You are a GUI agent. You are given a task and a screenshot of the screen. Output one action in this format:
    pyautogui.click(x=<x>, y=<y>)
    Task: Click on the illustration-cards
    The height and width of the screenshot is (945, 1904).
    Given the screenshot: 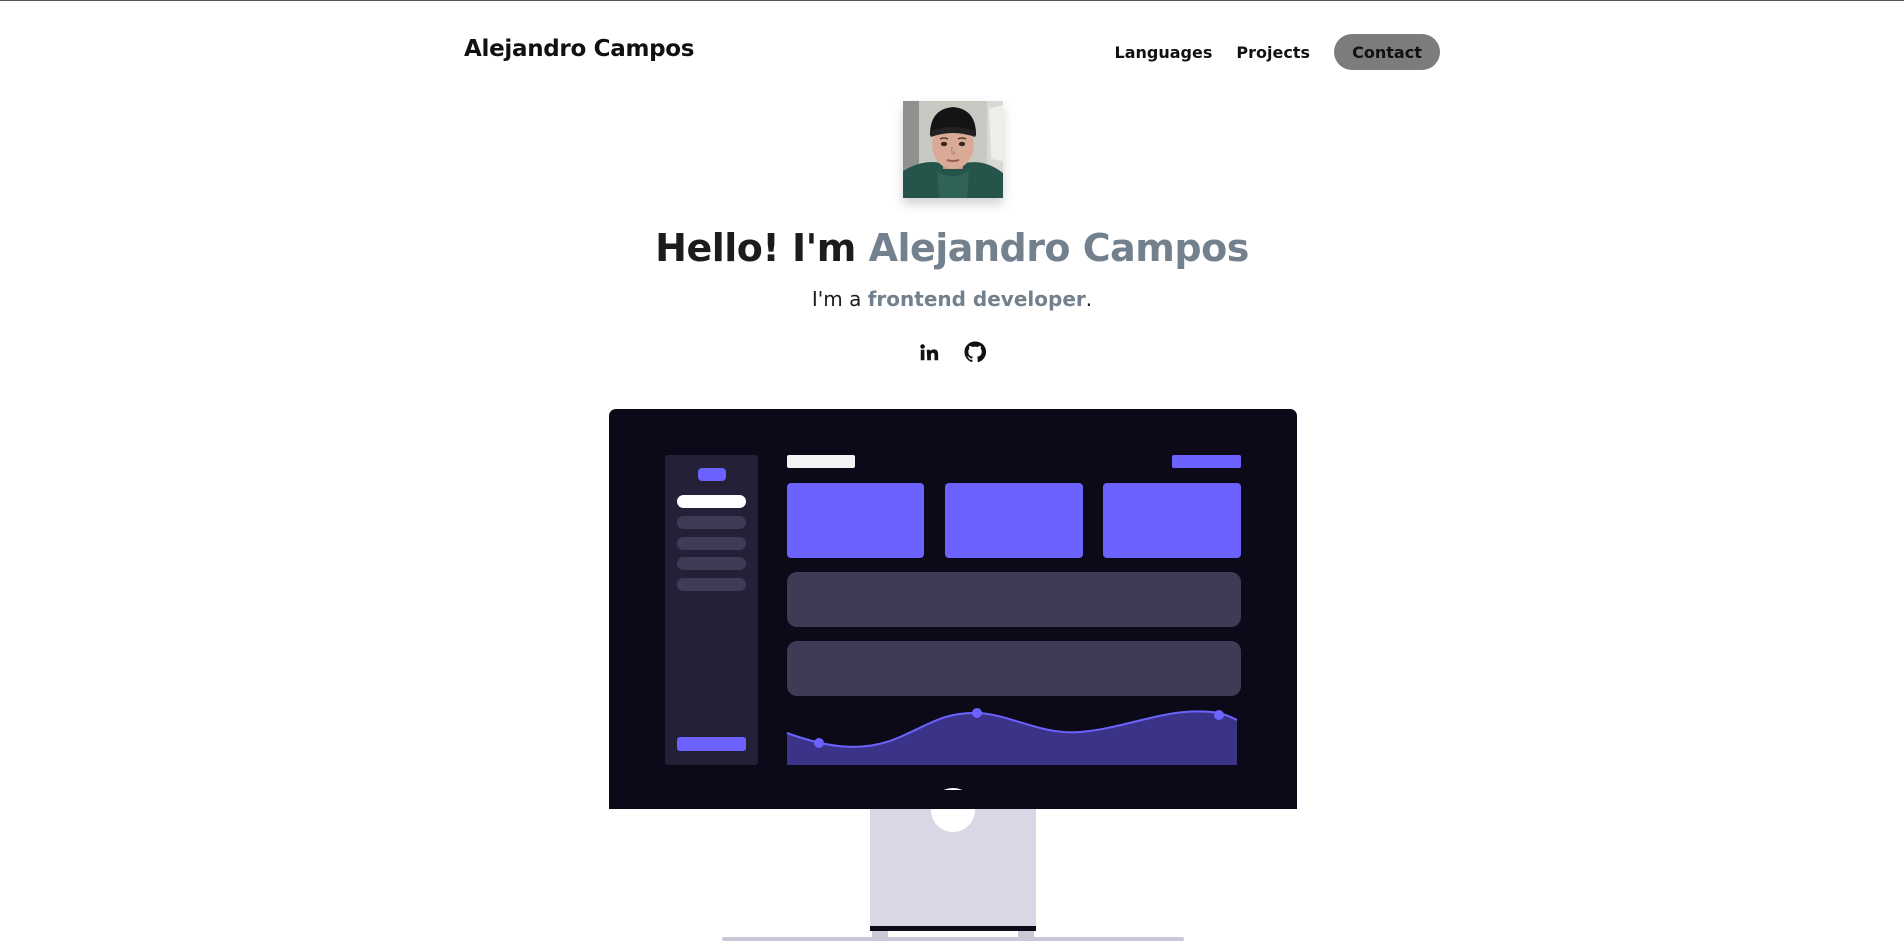 What is the action you would take?
    pyautogui.click(x=1014, y=520)
    